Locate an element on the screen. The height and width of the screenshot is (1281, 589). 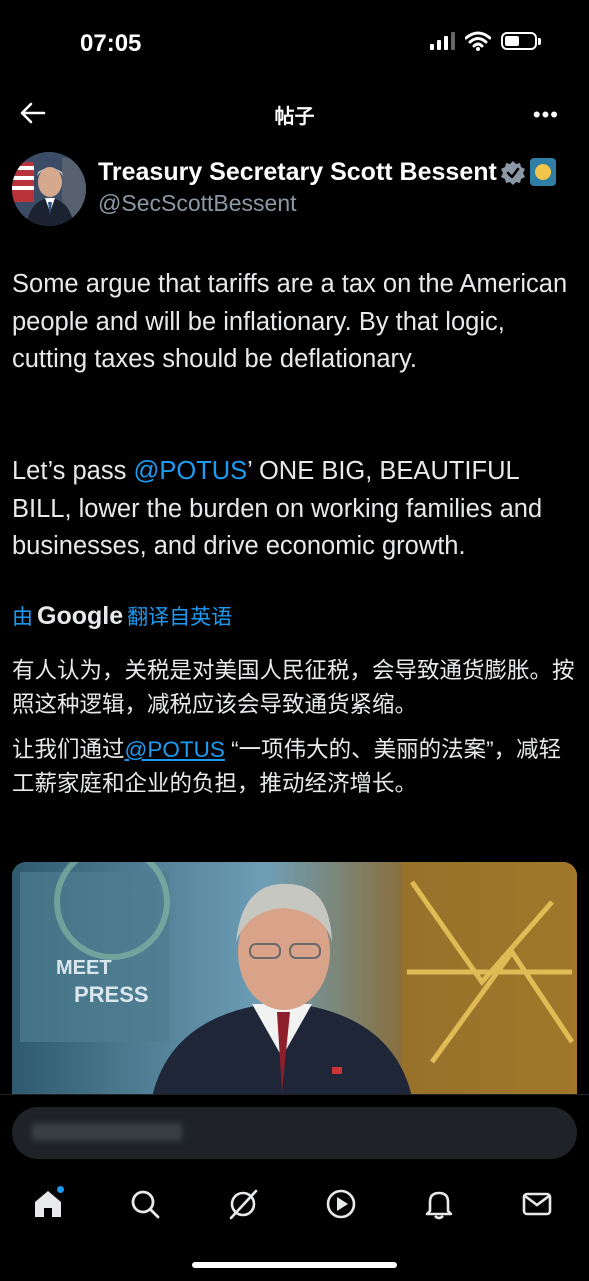
translated-by-prefix: 由 is located at coordinates (22, 617).